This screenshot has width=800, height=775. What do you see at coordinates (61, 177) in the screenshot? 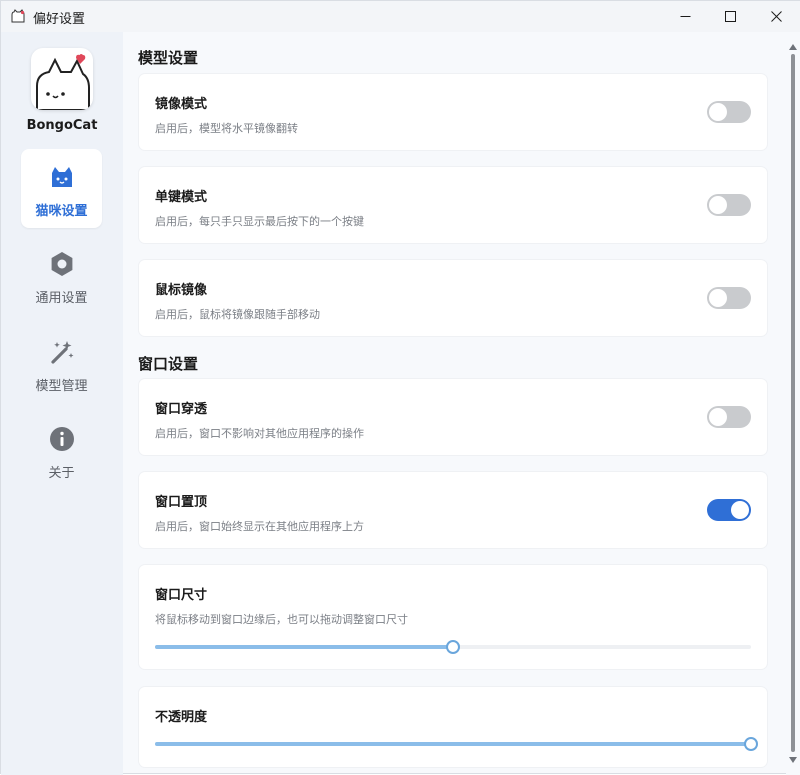
I see `cat-icon` at bounding box center [61, 177].